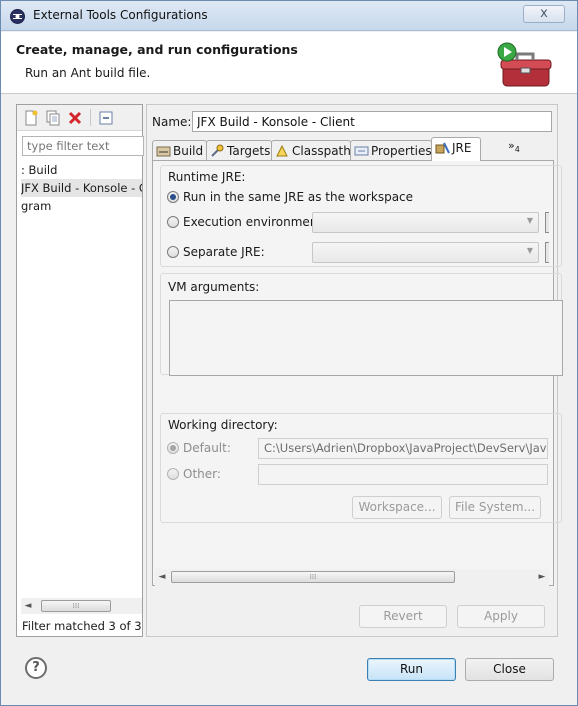 The height and width of the screenshot is (706, 578). I want to click on vm-arguments-title: VM arguments:, so click(214, 287).